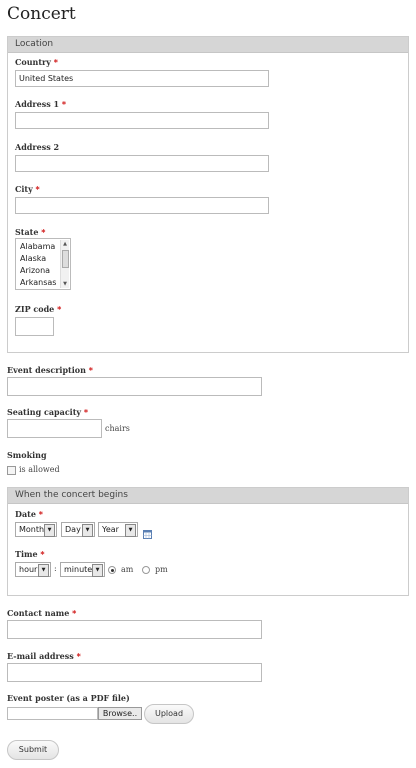  I want to click on year-select: Year ▼, so click(118, 529).